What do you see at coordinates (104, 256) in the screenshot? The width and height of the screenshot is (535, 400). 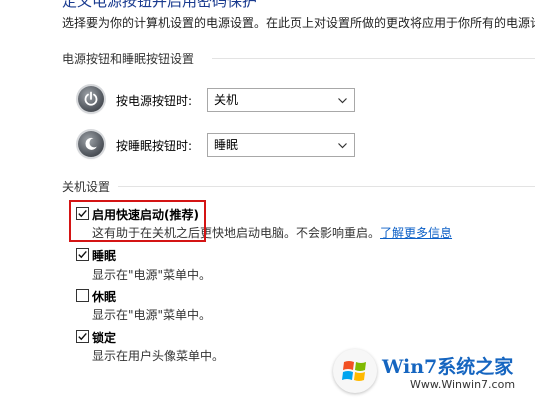 I see `sleep-label: 睡眠` at bounding box center [104, 256].